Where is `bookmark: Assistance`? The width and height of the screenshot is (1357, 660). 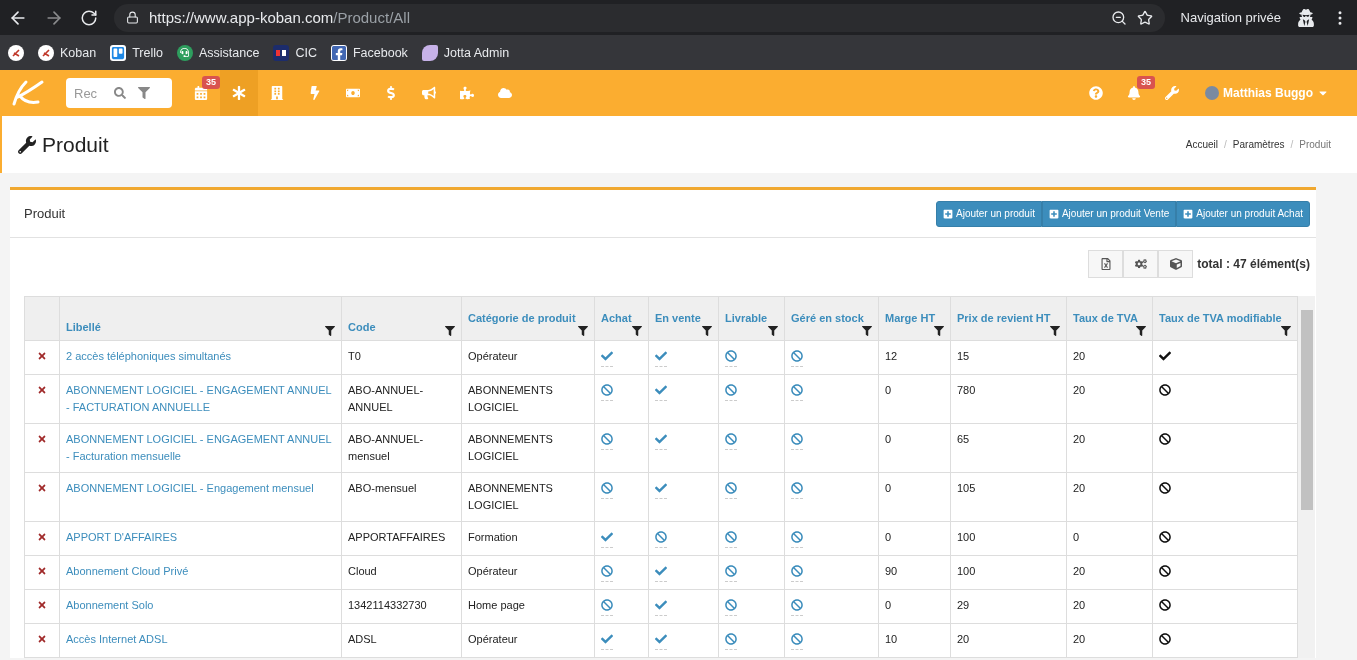 bookmark: Assistance is located at coordinates (218, 52).